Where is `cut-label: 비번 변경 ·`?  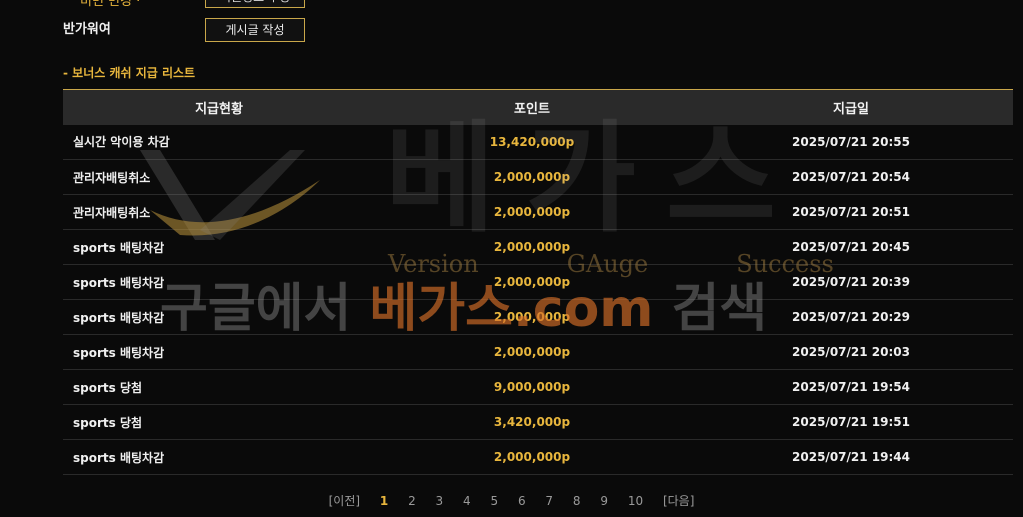
cut-label: 비번 변경 · is located at coordinates (110, 4).